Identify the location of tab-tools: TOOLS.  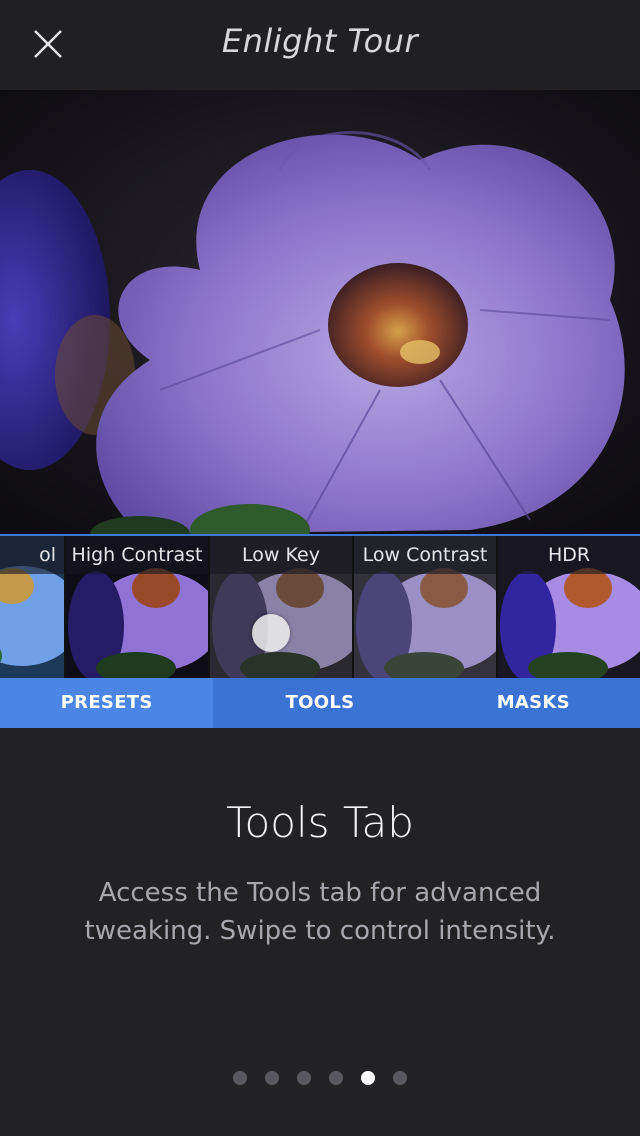
(320, 703).